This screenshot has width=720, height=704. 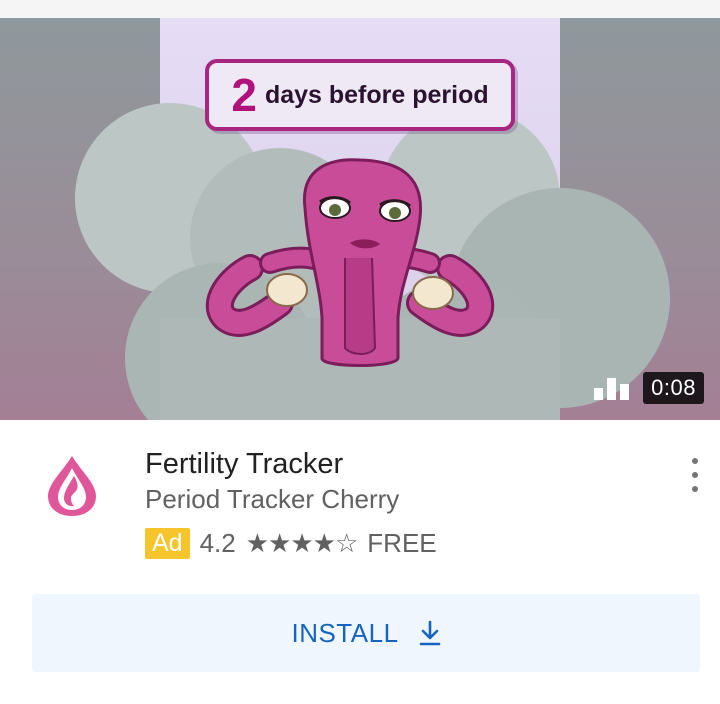 I want to click on video-headline-card: 2 days before period, so click(x=360, y=95).